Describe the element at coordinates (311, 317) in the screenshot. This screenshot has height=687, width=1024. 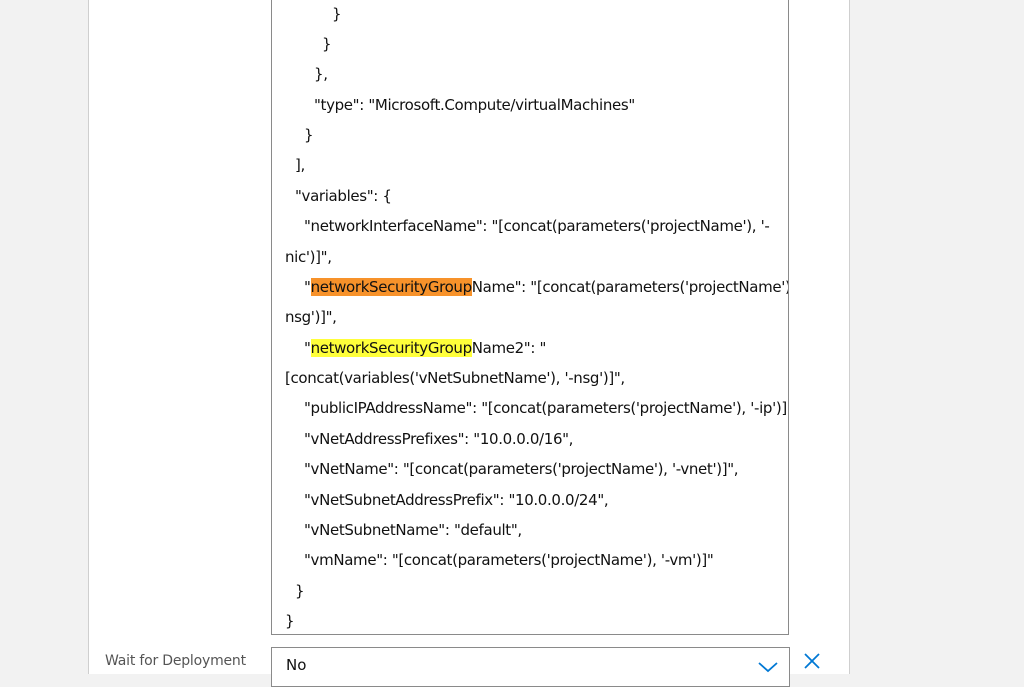
I see `code-line: nsg')]",` at that location.